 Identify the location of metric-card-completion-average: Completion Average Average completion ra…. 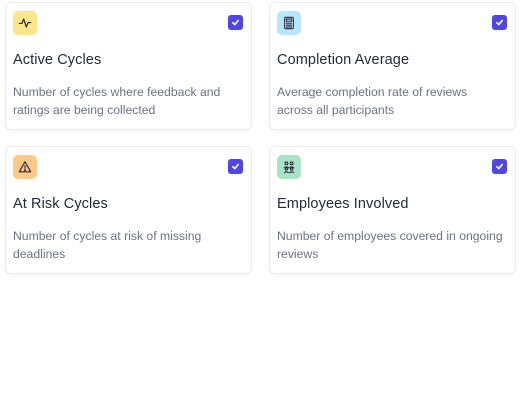
(392, 66).